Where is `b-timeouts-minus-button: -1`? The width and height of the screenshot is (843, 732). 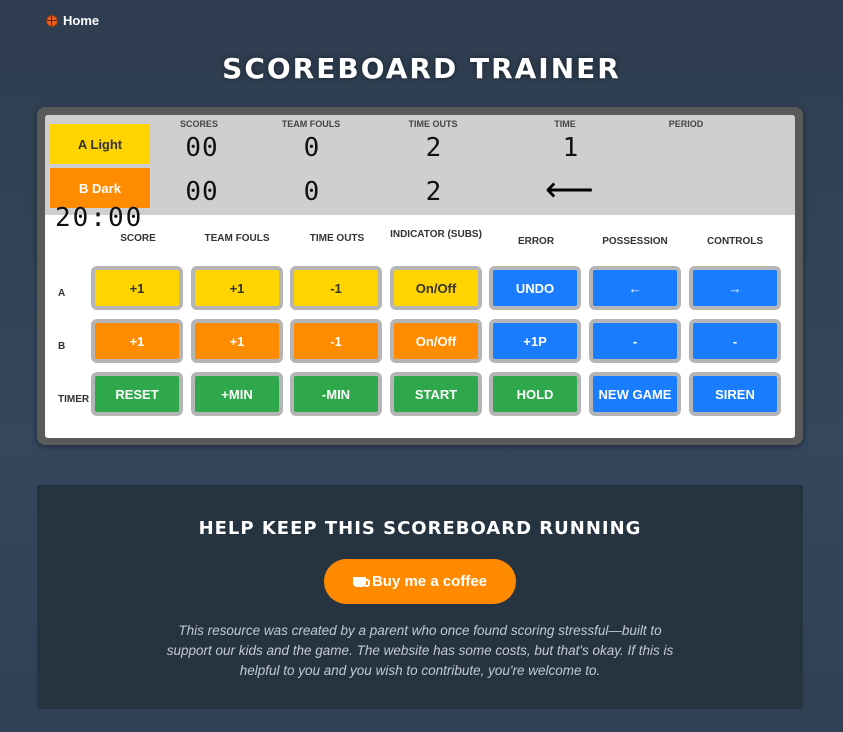 b-timeouts-minus-button: -1 is located at coordinates (336, 341).